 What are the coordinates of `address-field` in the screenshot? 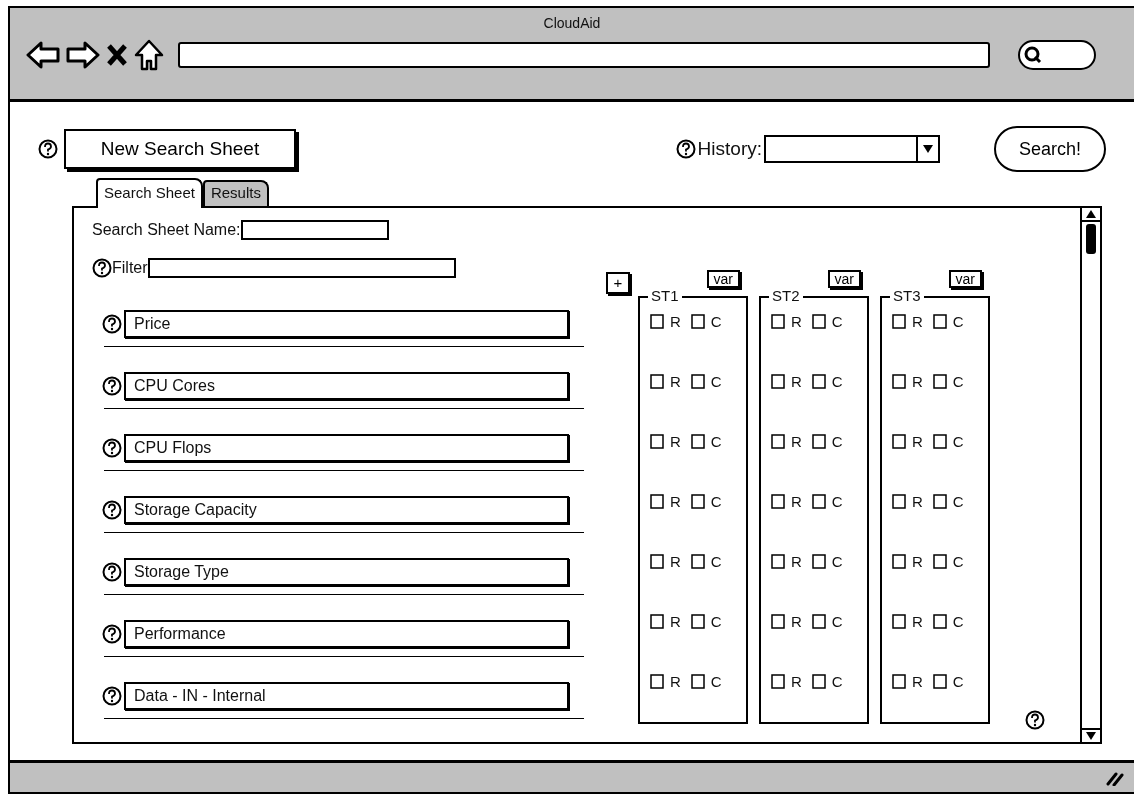 It's located at (584, 55).